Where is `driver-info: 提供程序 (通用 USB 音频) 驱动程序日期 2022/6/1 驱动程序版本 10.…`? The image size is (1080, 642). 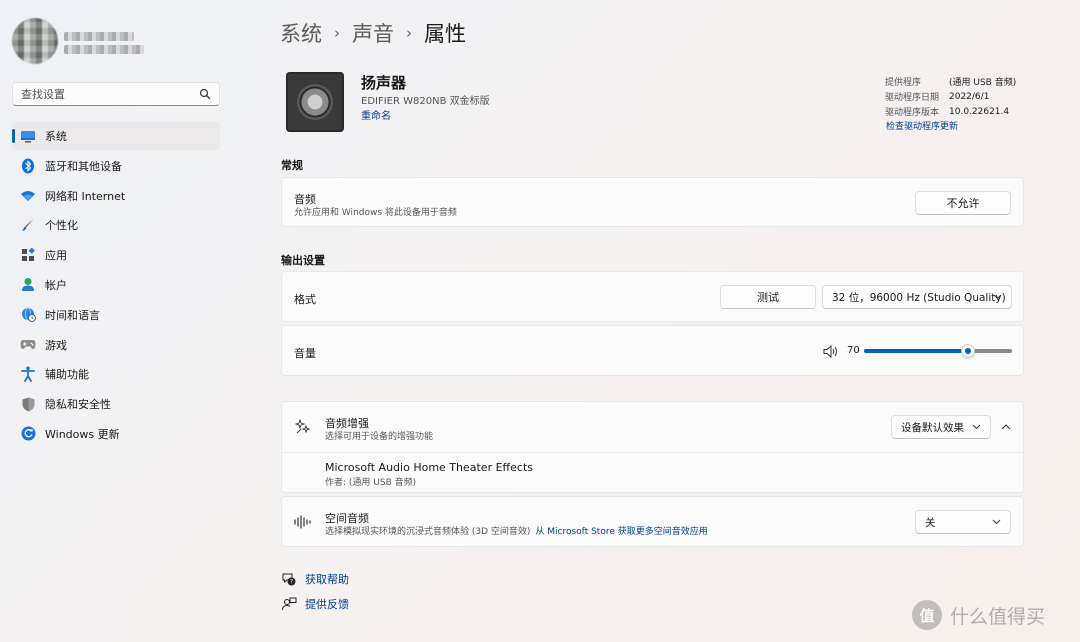
driver-info: 提供程序 (通用 USB 音频) 驱动程序日期 2022/6/1 驱动程序版本 10.… is located at coordinates (950, 96).